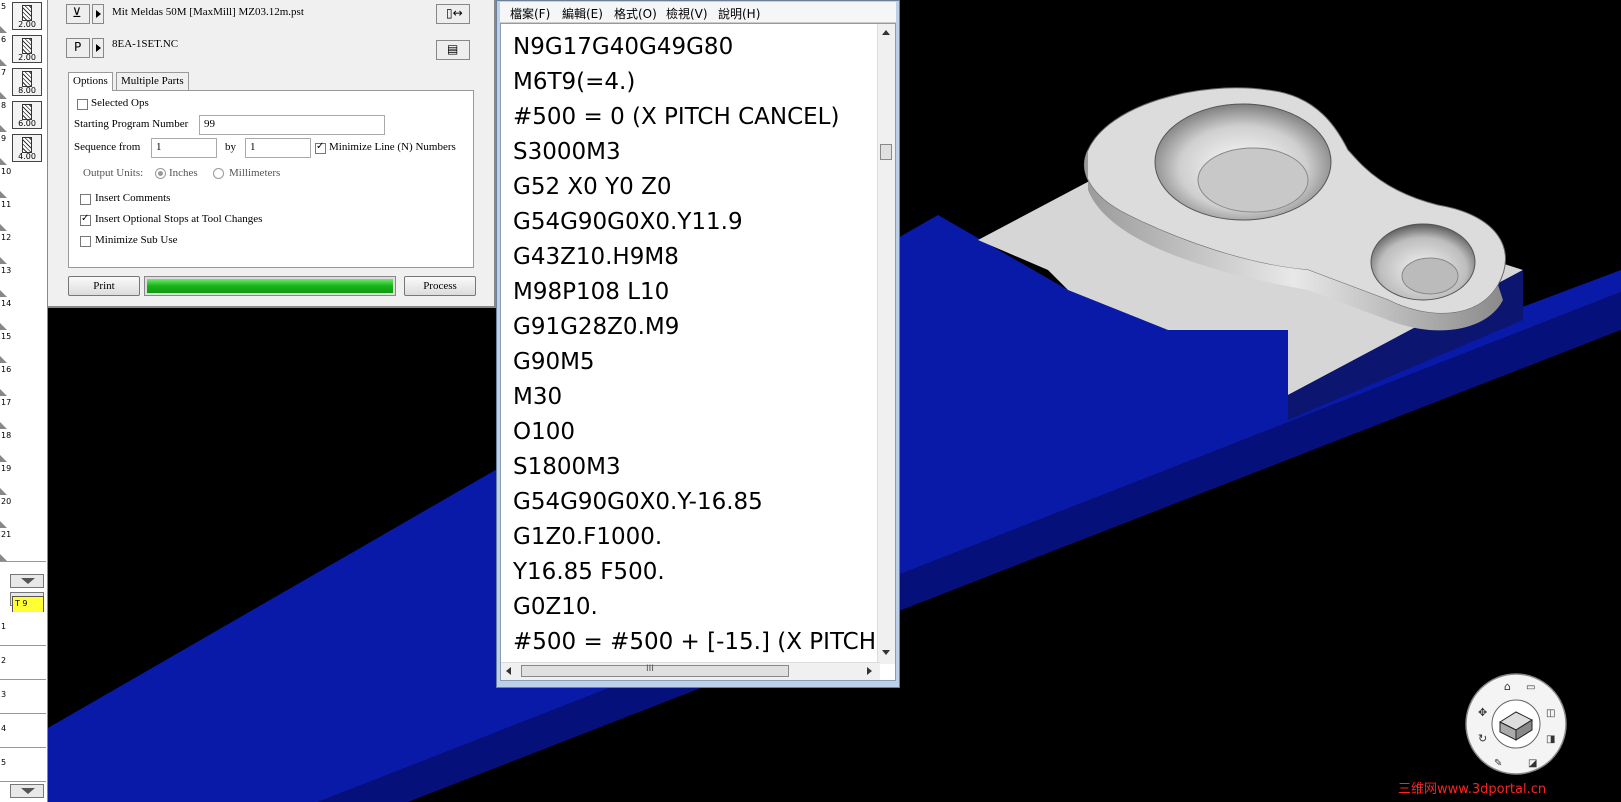 This screenshot has width=1621, height=802. Describe the element at coordinates (687, 13) in the screenshot. I see `menu-view: 檢視(V)` at that location.